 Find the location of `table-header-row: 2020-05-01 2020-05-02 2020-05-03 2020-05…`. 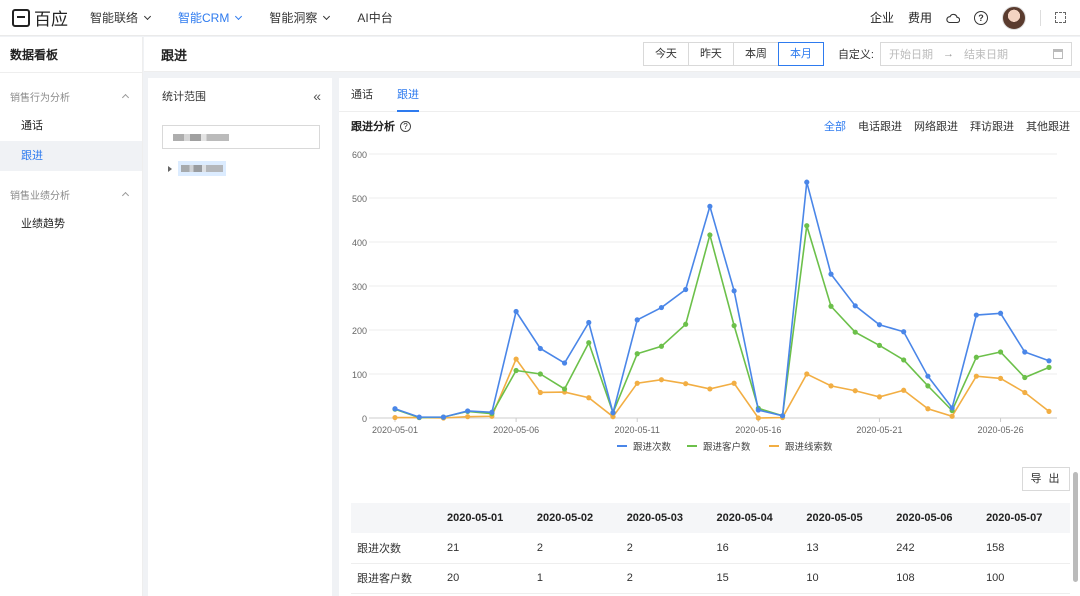

table-header-row: 2020-05-01 2020-05-02 2020-05-03 2020-05… is located at coordinates (710, 518).